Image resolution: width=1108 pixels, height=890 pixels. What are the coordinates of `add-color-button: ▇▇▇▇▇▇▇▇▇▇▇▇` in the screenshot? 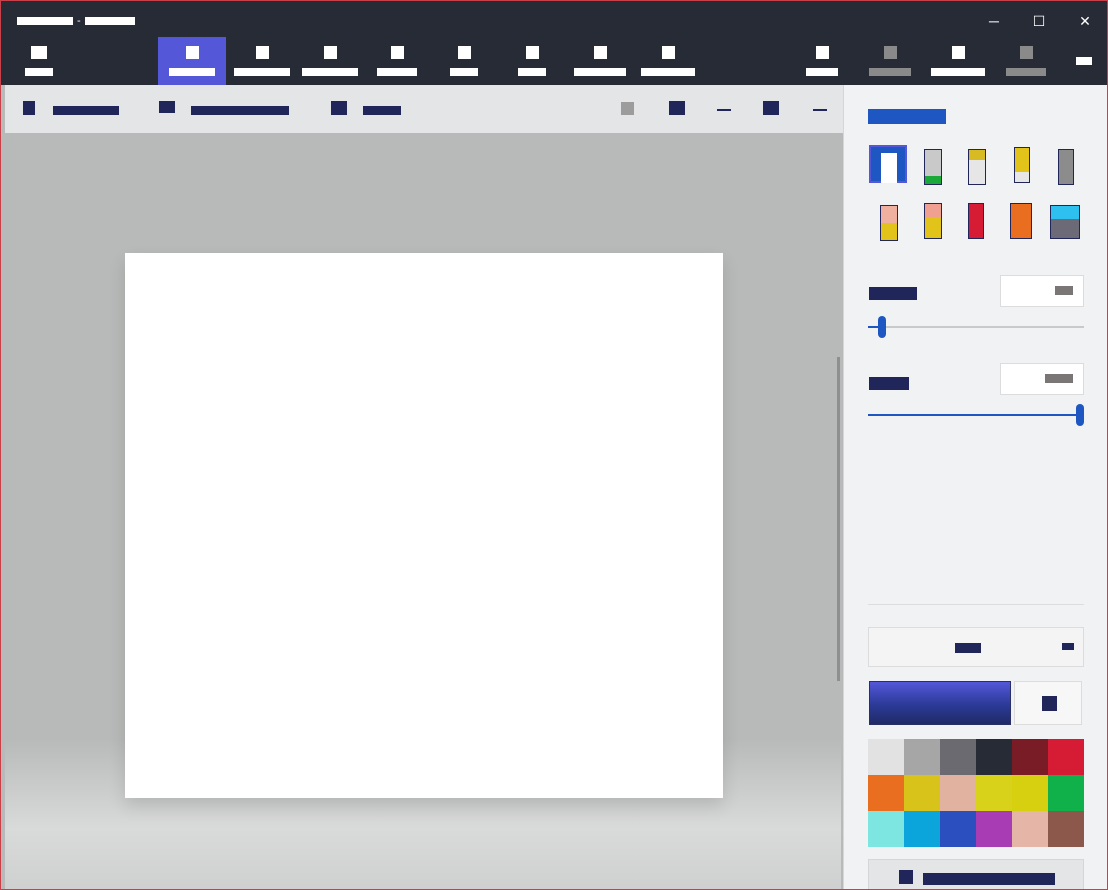 It's located at (976, 874).